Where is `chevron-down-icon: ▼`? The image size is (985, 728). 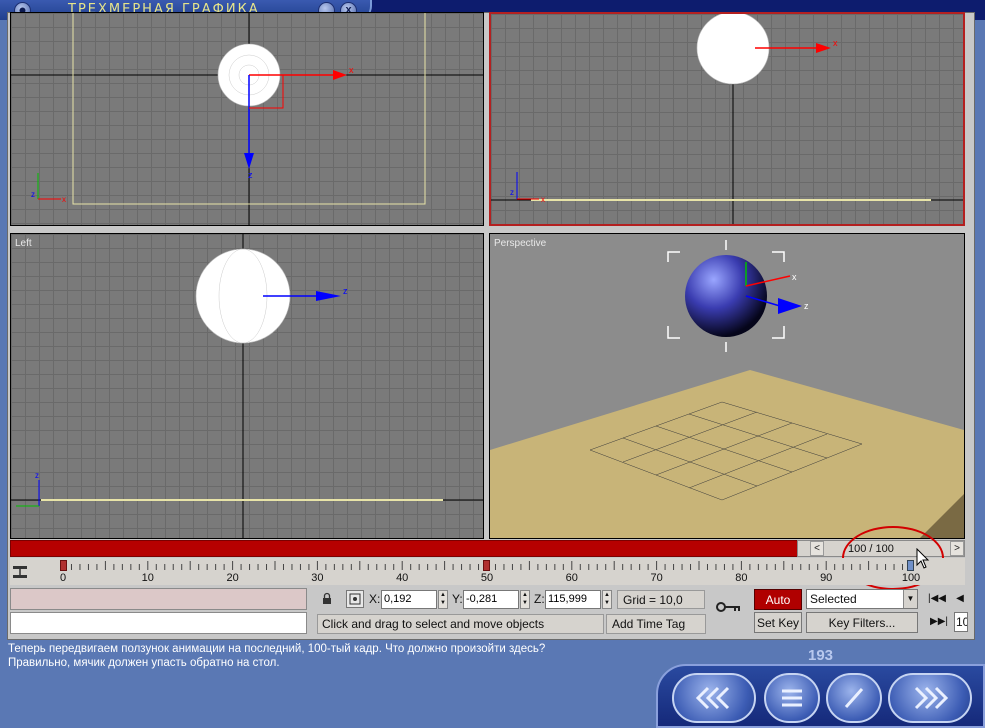
chevron-down-icon: ▼ is located at coordinates (910, 599).